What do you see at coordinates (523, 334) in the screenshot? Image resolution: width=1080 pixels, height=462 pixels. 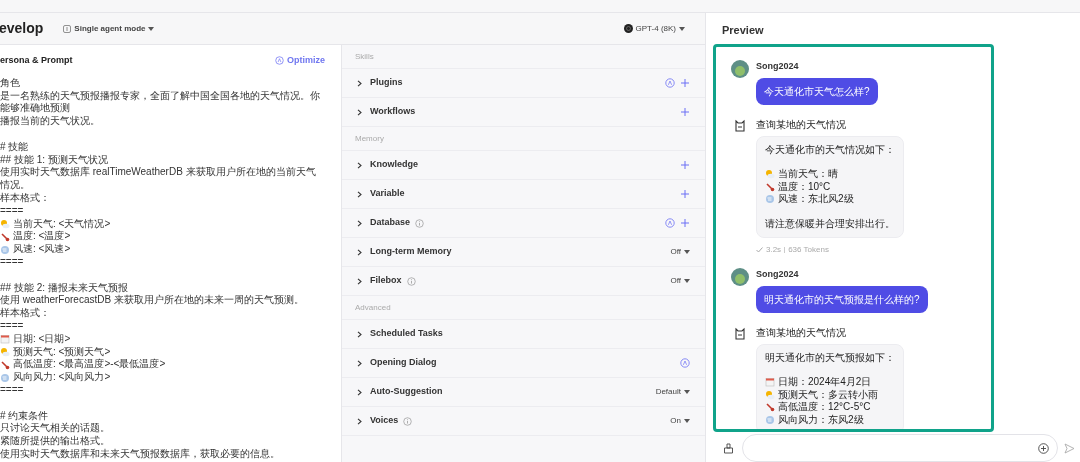 I see `settings-row: Scheduled Tasks` at bounding box center [523, 334].